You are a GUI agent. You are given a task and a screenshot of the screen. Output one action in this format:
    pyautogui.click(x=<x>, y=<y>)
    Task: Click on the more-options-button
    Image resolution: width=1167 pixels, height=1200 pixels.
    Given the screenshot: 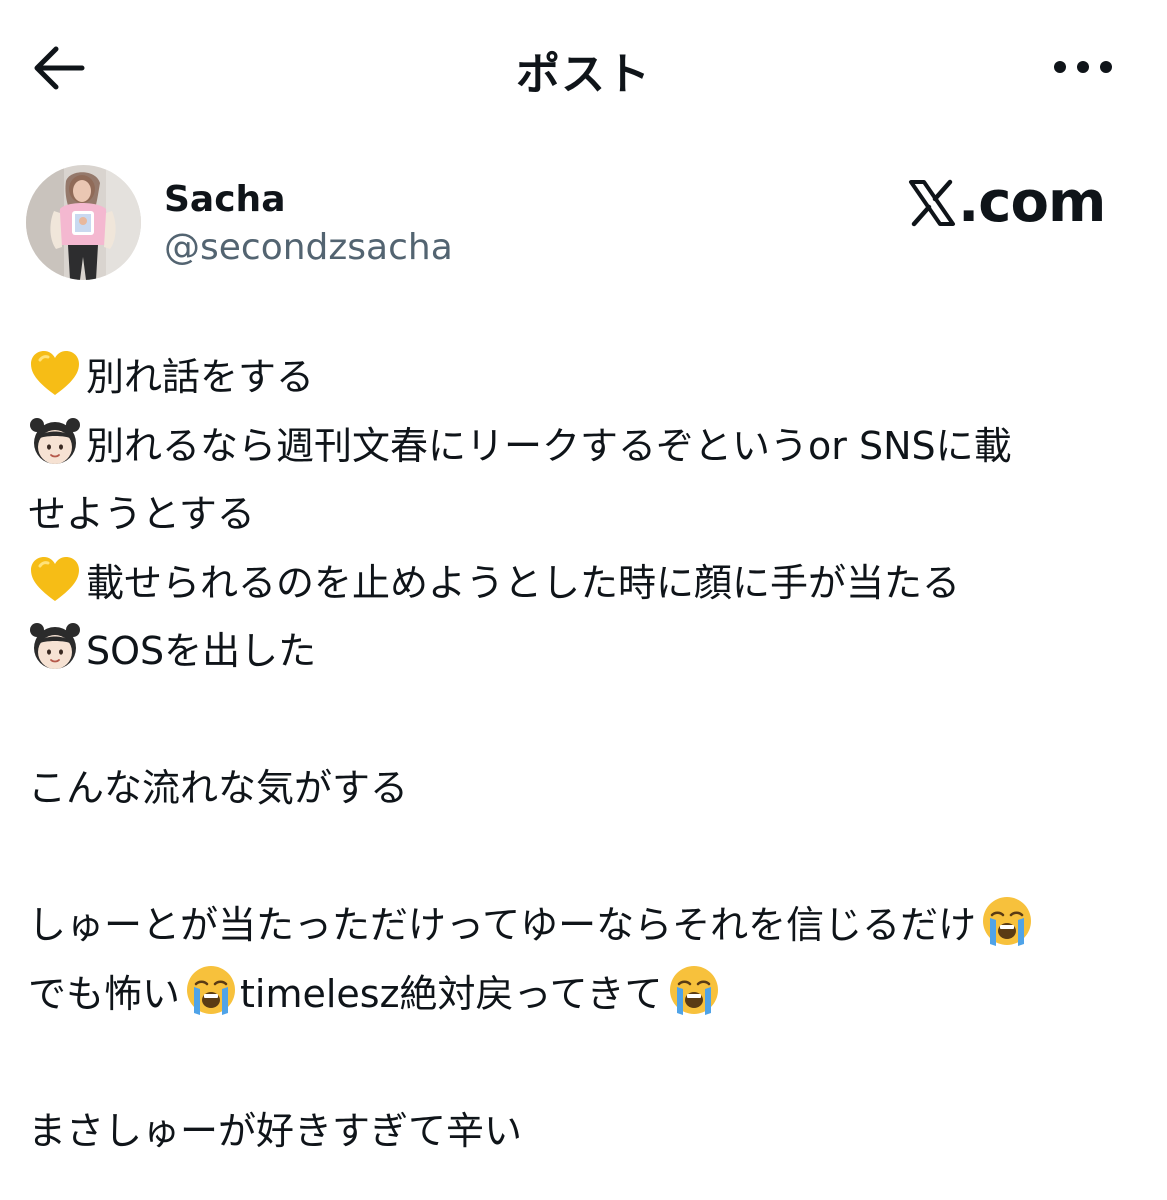 What is the action you would take?
    pyautogui.click(x=1083, y=67)
    